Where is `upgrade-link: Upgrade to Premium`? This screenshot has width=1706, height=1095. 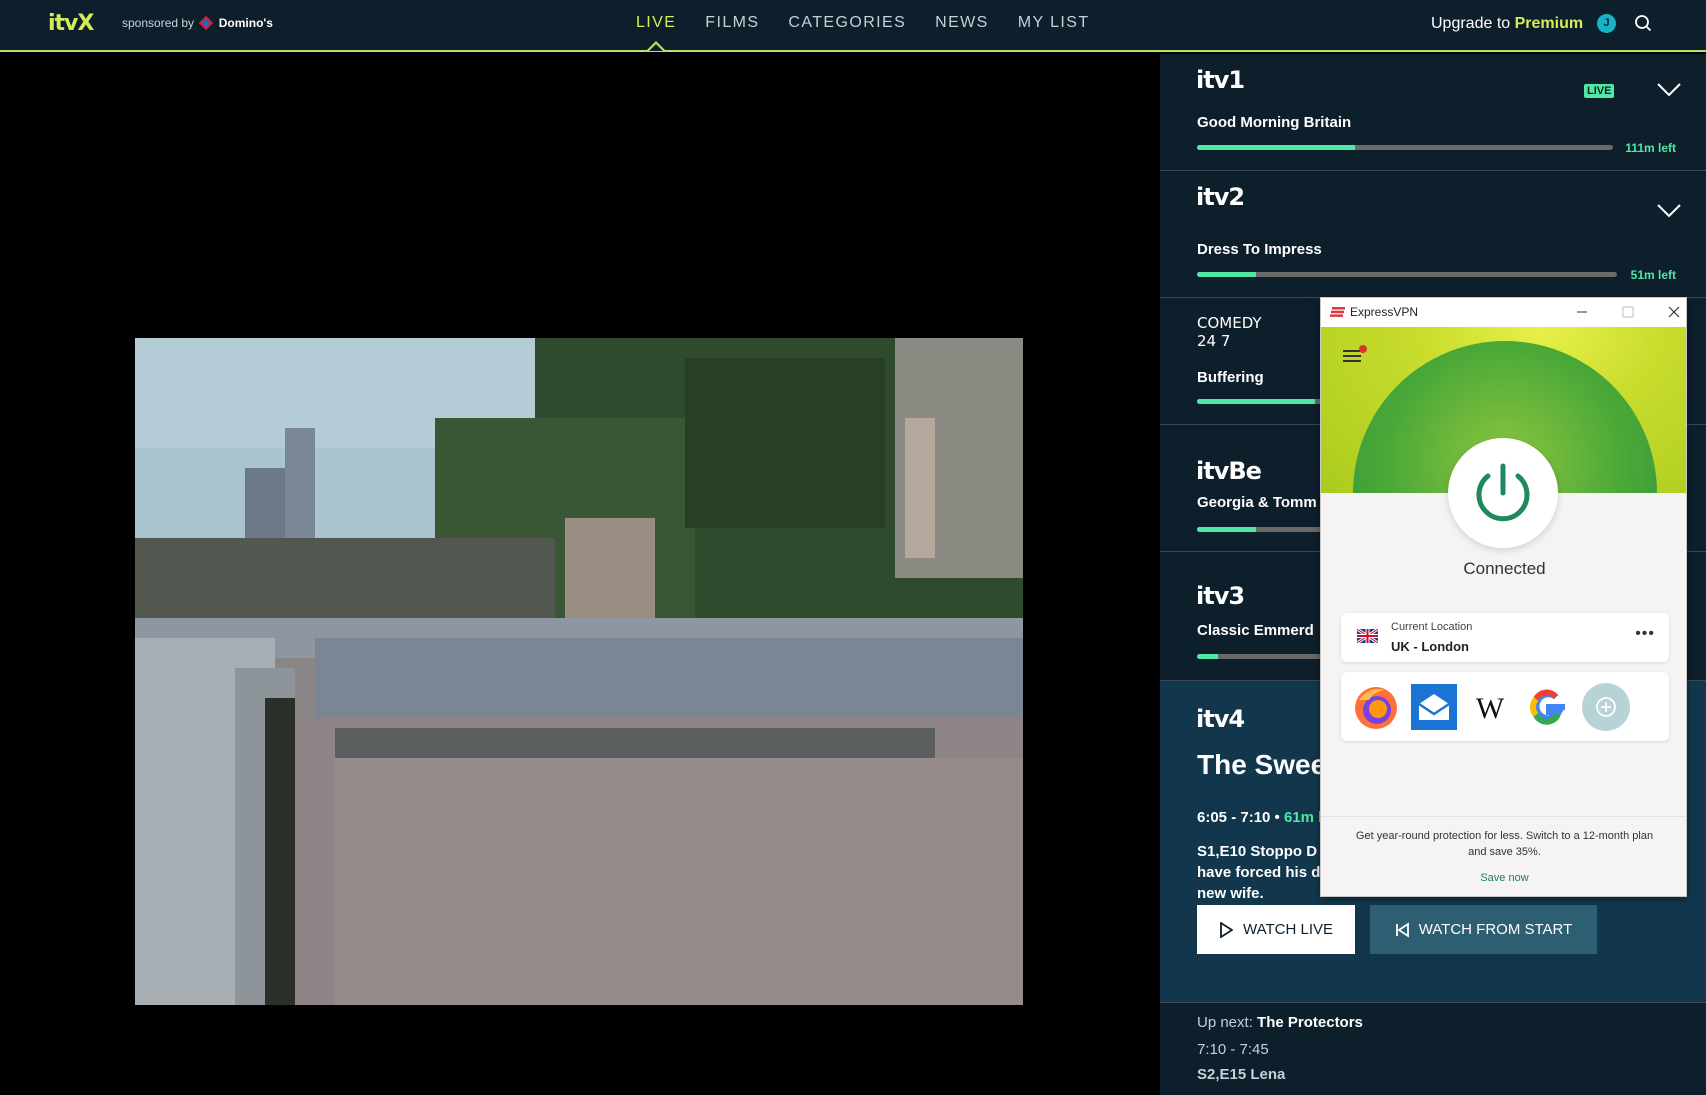 upgrade-link: Upgrade to Premium is located at coordinates (1507, 24).